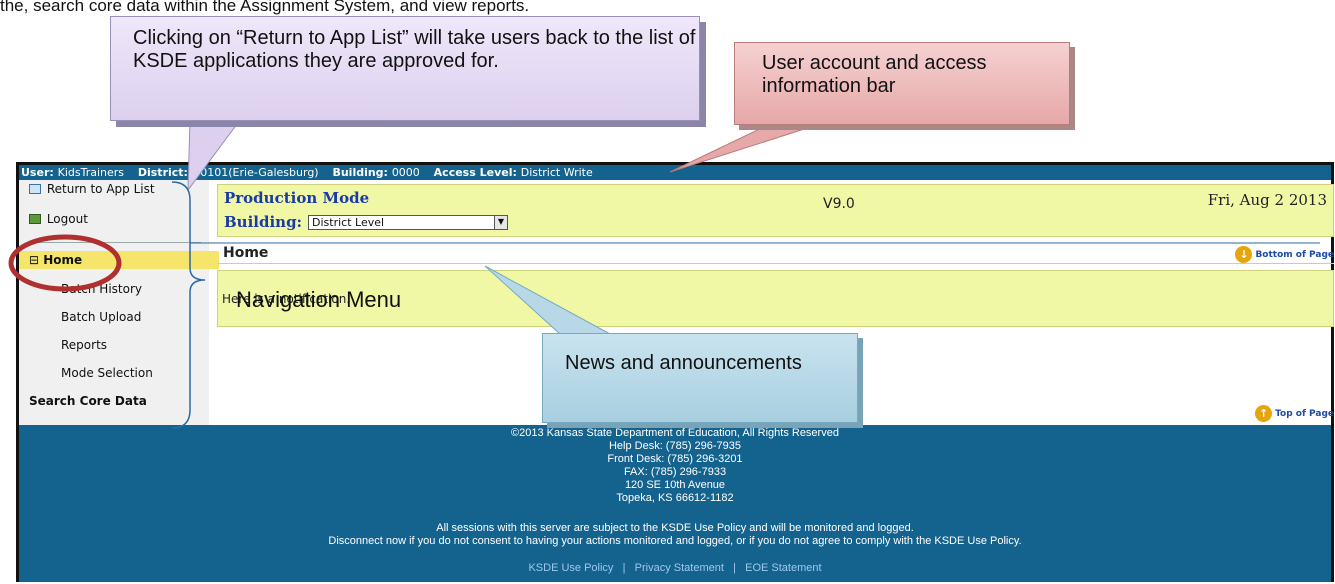  I want to click on version-label: V9.0, so click(839, 204).